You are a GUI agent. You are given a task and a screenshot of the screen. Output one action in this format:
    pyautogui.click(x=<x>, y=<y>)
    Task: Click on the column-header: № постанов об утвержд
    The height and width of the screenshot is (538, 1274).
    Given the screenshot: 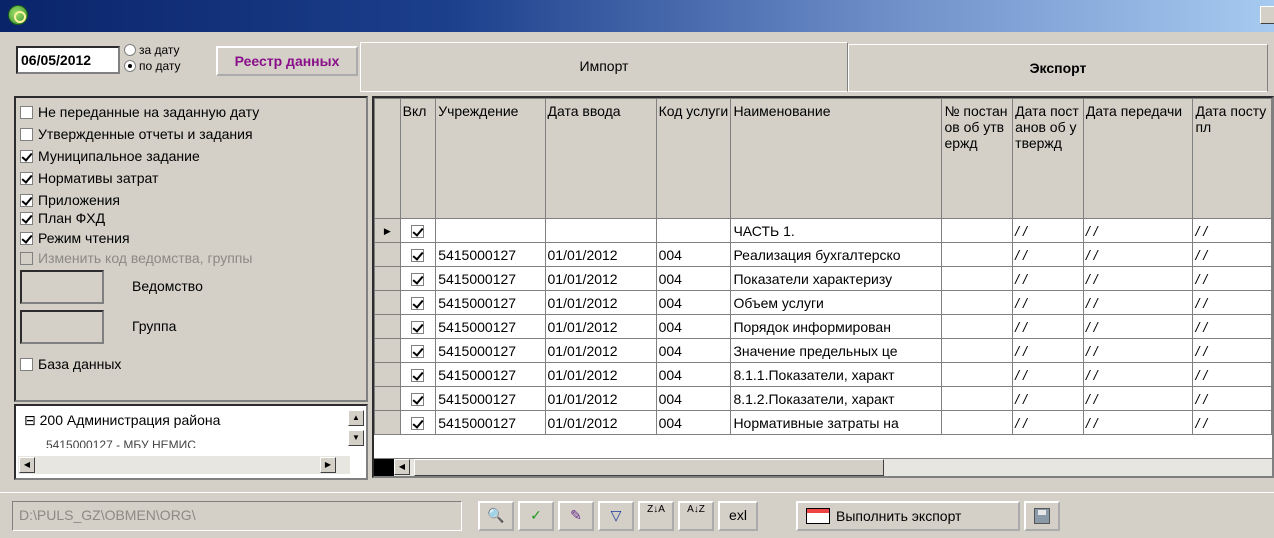 What is the action you would take?
    pyautogui.click(x=977, y=158)
    